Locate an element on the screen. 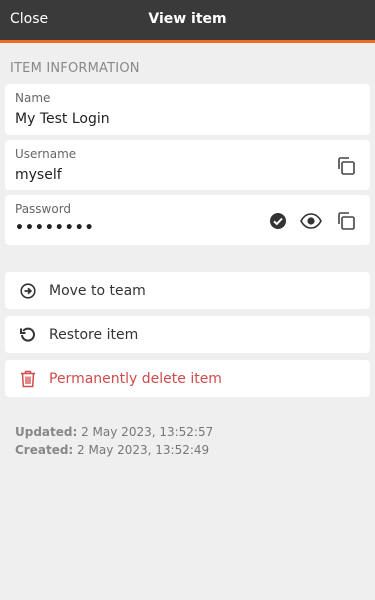 The image size is (375, 600). restore-item-button: Restore item is located at coordinates (187, 334).